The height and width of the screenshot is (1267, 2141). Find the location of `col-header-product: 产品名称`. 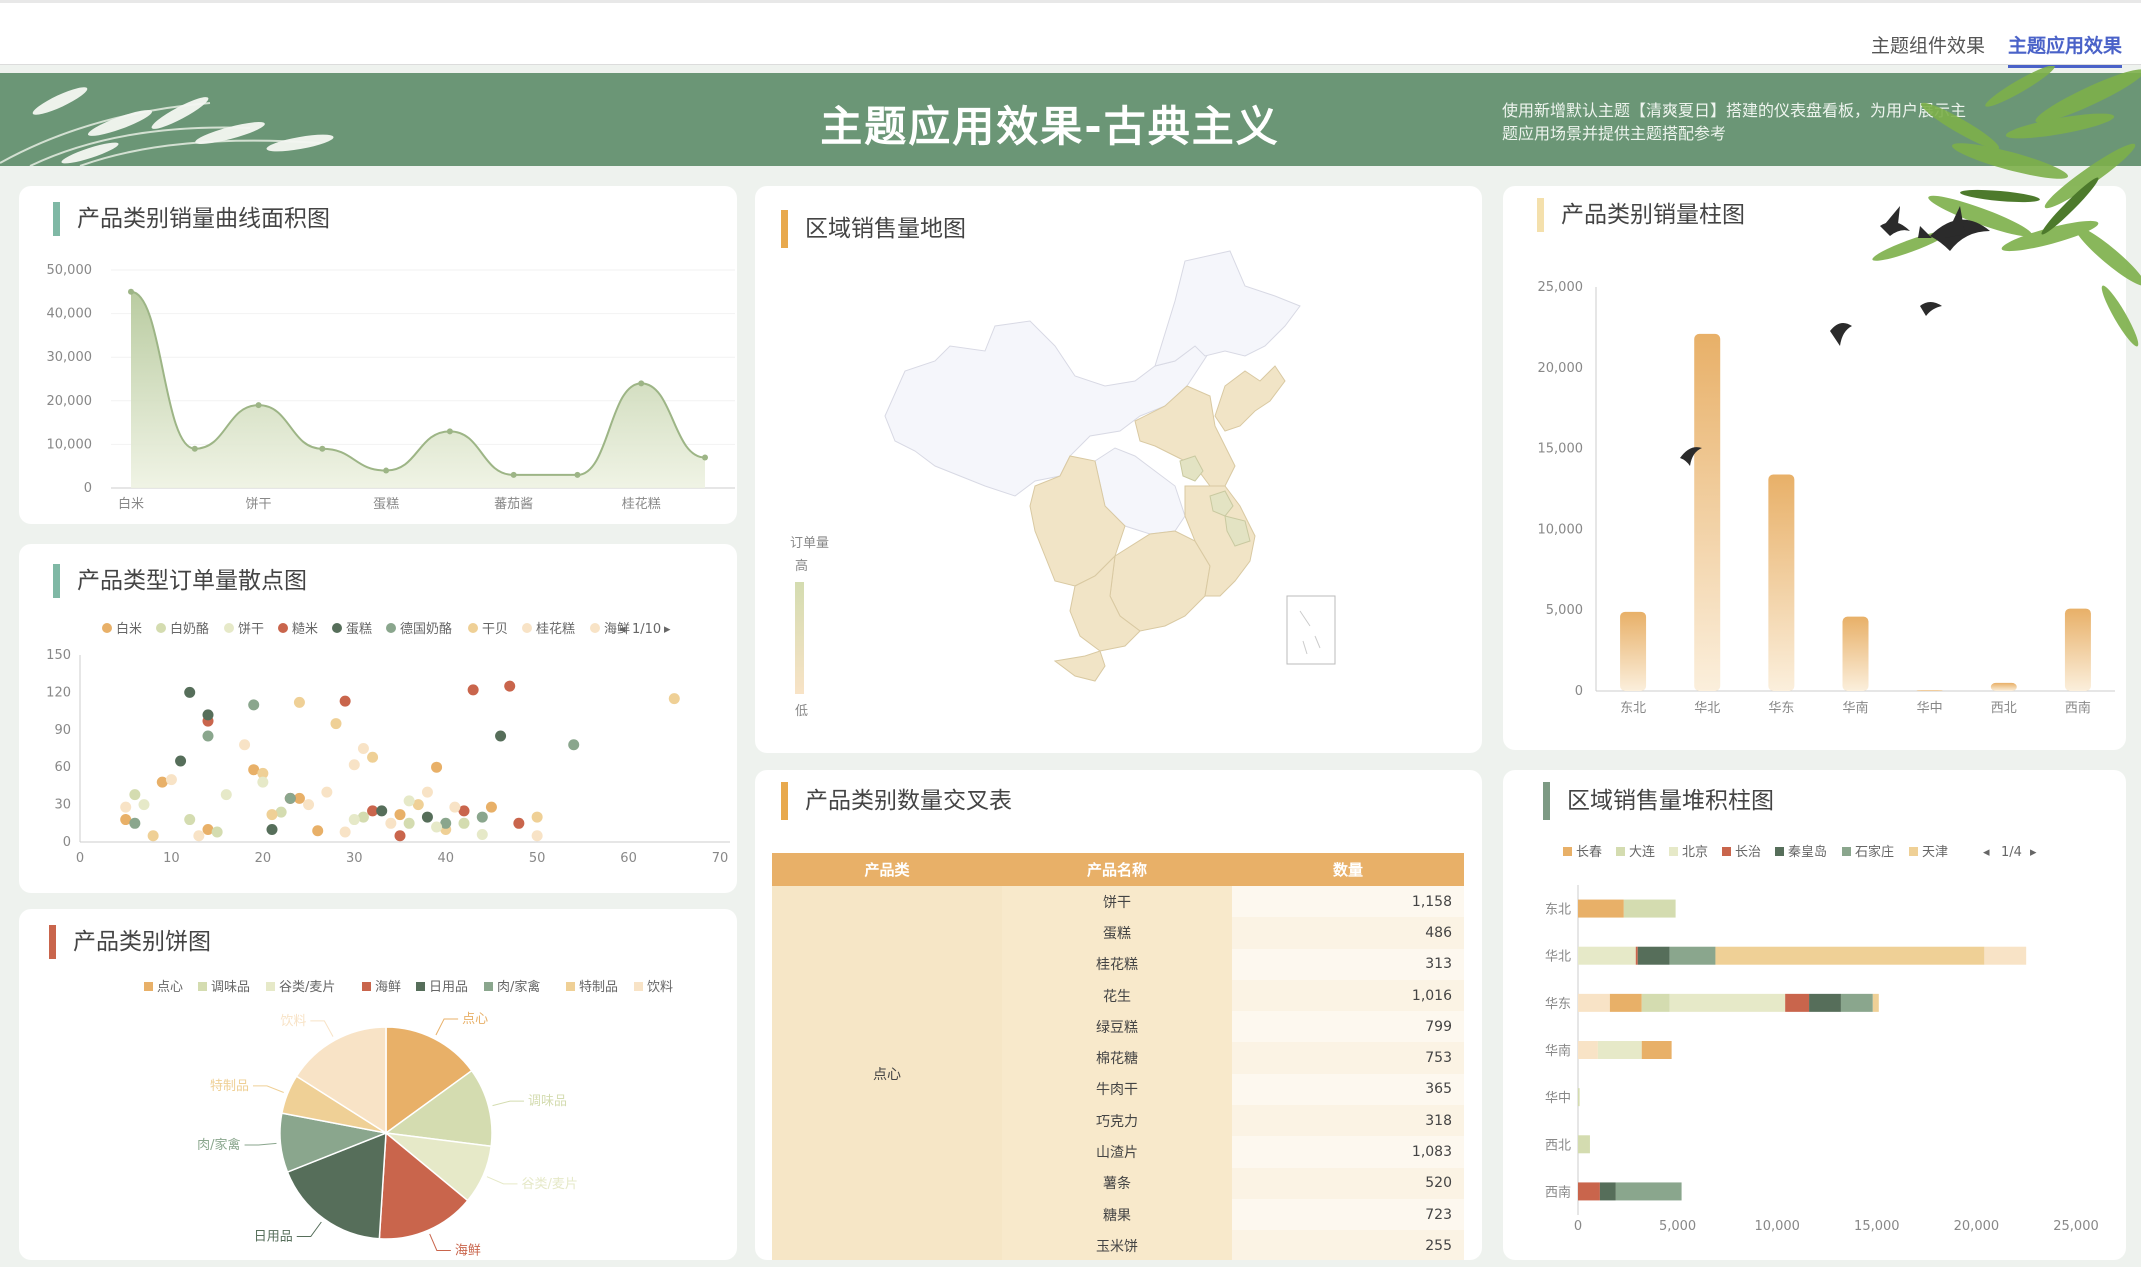

col-header-product: 产品名称 is located at coordinates (1117, 869).